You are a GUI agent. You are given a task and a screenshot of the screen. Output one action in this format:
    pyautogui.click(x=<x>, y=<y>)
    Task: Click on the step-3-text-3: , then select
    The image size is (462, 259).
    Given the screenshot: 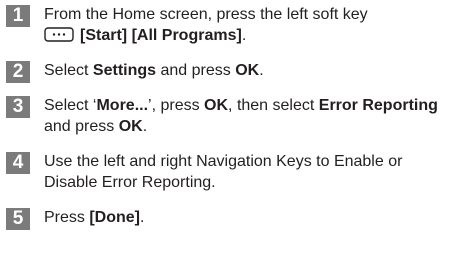 What is the action you would take?
    pyautogui.click(x=273, y=105)
    